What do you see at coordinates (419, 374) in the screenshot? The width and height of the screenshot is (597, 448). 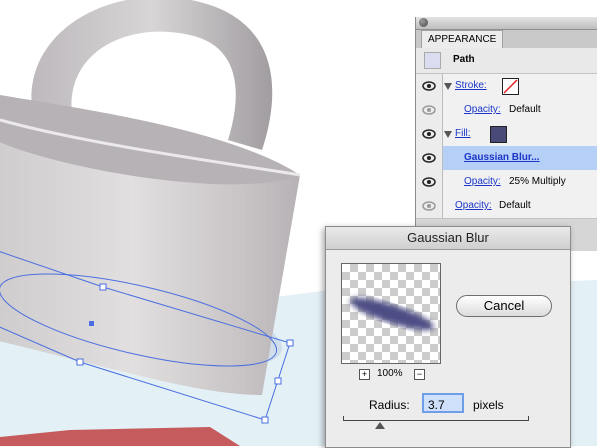 I see `zoom-out-button: −` at bounding box center [419, 374].